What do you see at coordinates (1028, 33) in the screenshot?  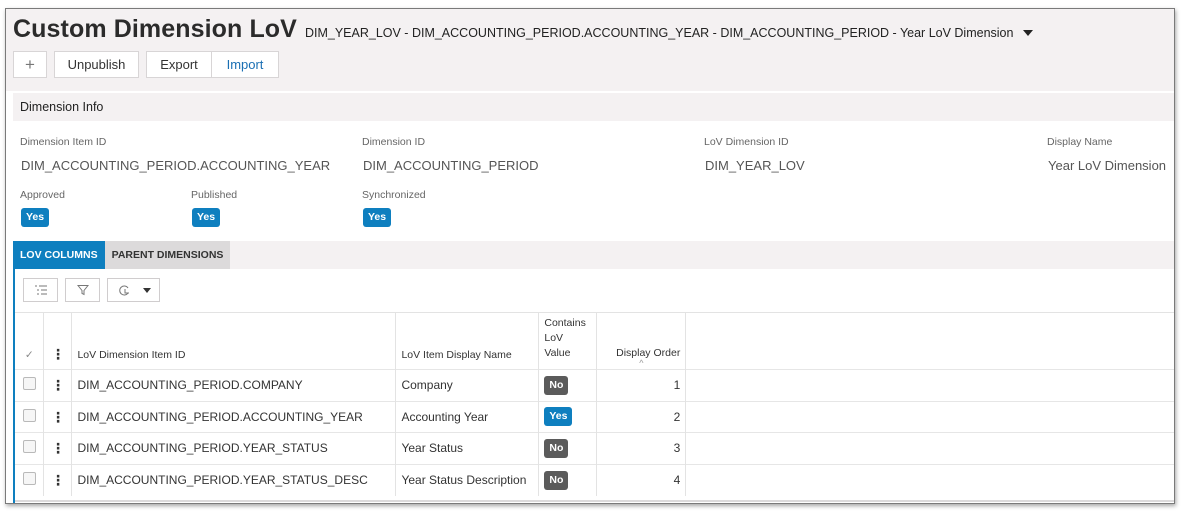 I see `caret-down-icon` at bounding box center [1028, 33].